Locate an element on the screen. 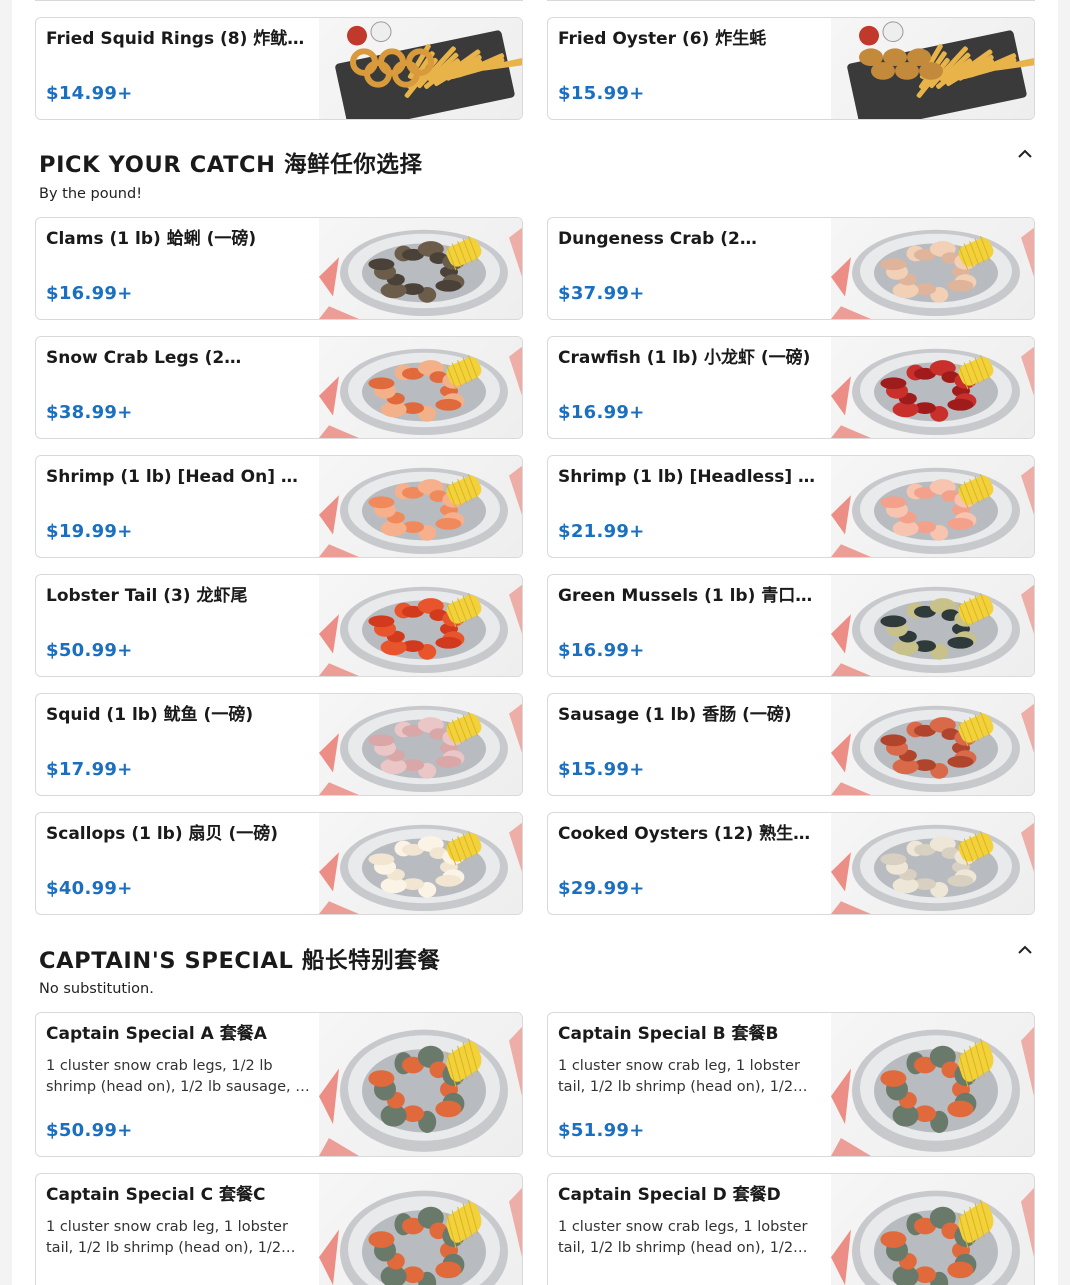  section-title-captains-special: CAPTAIN'S SPECIAL 船长特别套餐 is located at coordinates (240, 961).